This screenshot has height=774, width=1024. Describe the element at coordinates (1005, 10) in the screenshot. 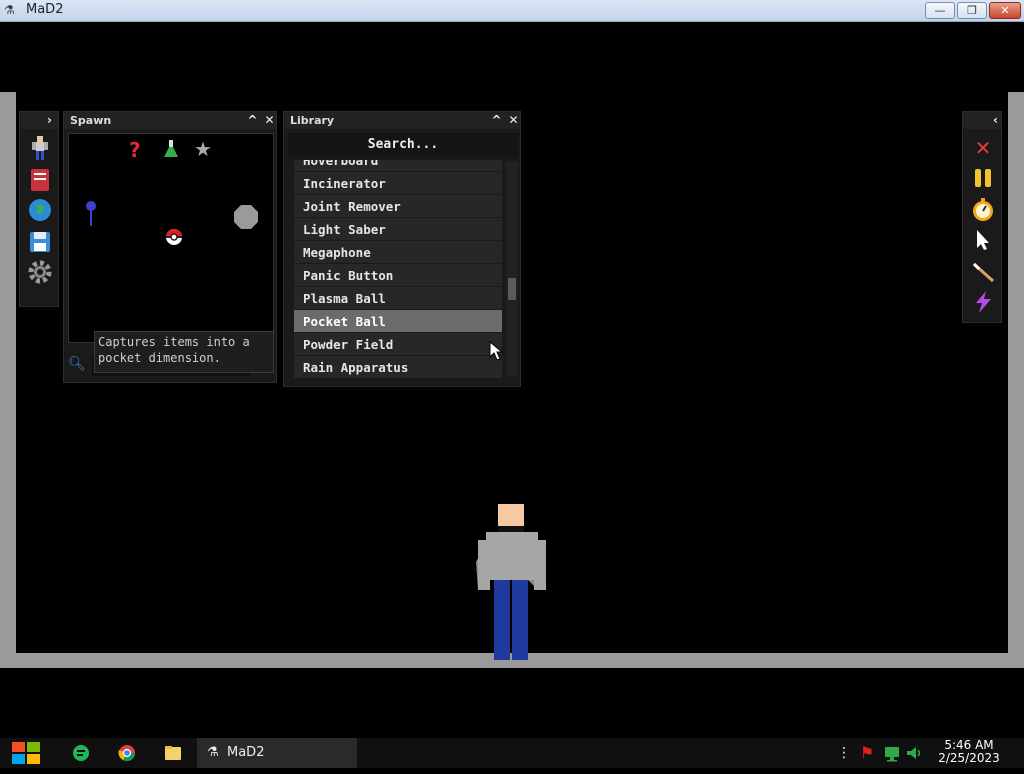

I see `close-window-button: ✕` at that location.